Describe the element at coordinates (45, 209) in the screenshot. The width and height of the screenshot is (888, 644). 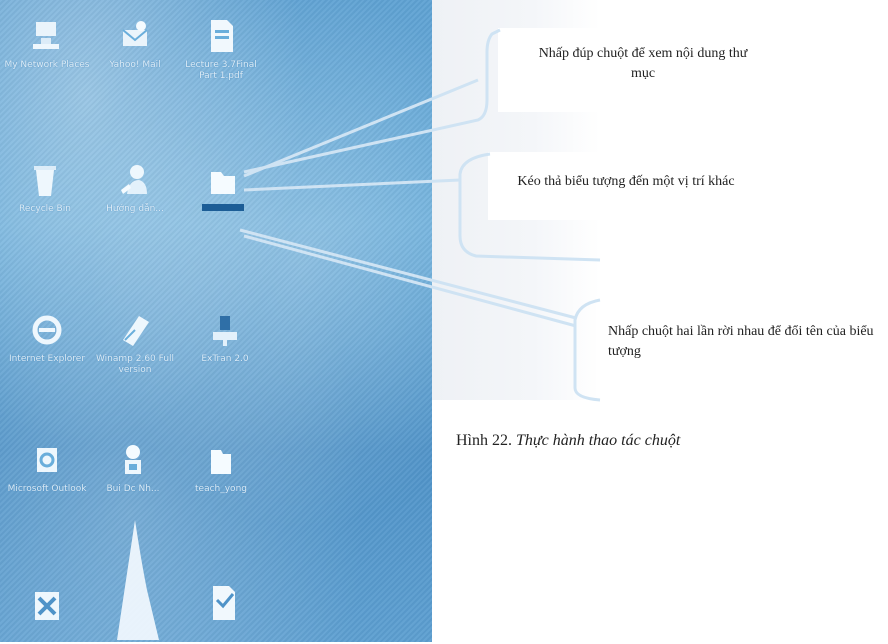
I see `icon-label: Recycle Bin` at that location.